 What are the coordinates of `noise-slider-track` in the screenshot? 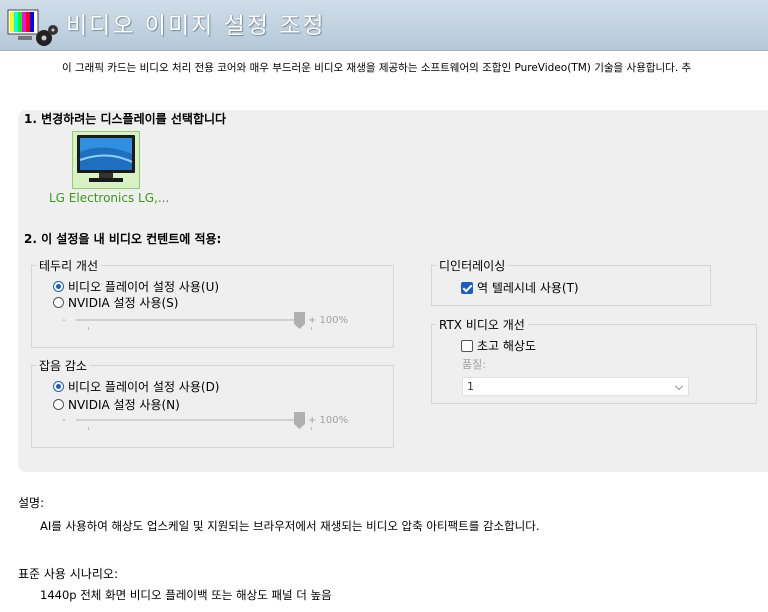 It's located at (194, 421).